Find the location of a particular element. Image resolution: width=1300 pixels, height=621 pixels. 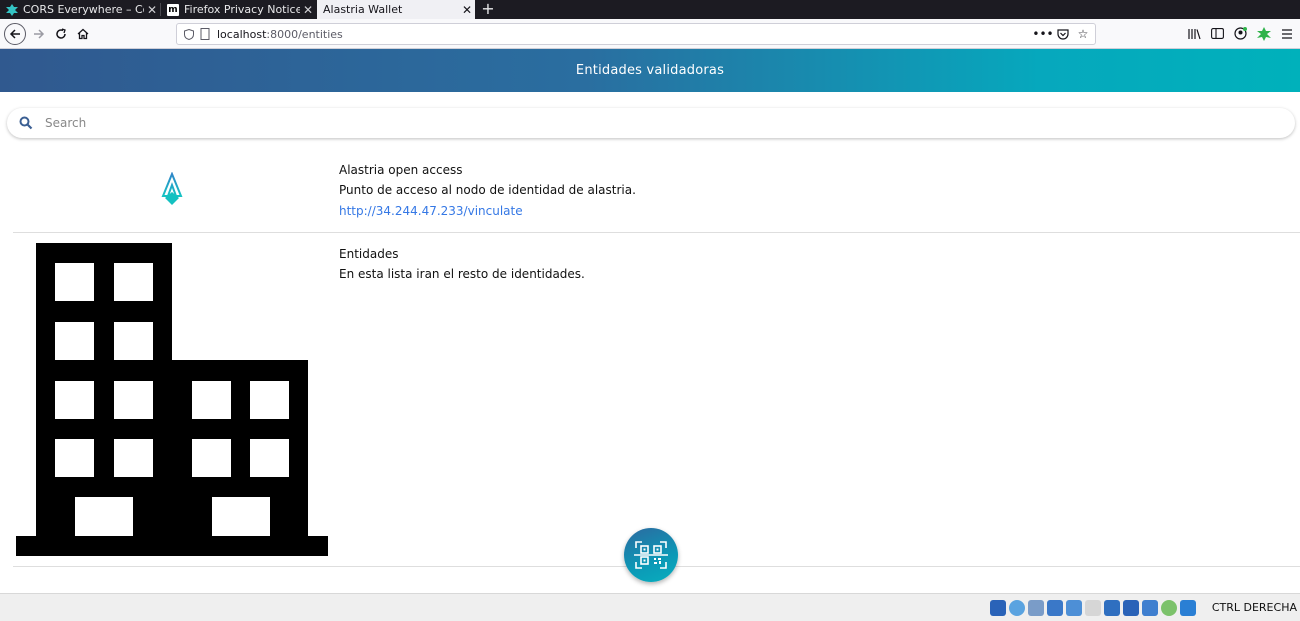

network-icon is located at coordinates (1055, 608).